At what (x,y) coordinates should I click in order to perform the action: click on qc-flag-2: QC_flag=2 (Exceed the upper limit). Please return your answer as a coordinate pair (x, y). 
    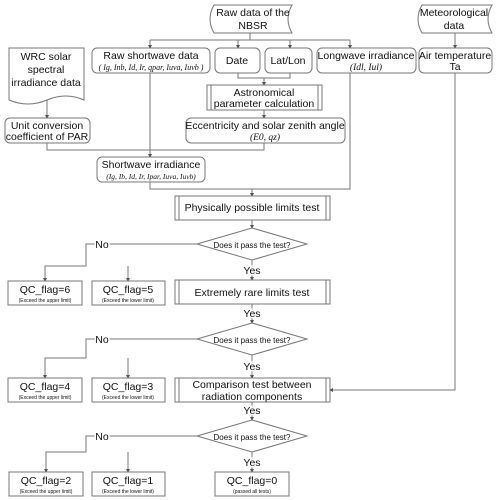
    Looking at the image, I should click on (46, 484).